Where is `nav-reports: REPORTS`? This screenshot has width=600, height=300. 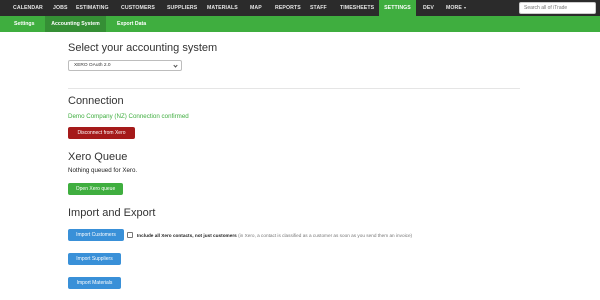
nav-reports: REPORTS is located at coordinates (288, 8).